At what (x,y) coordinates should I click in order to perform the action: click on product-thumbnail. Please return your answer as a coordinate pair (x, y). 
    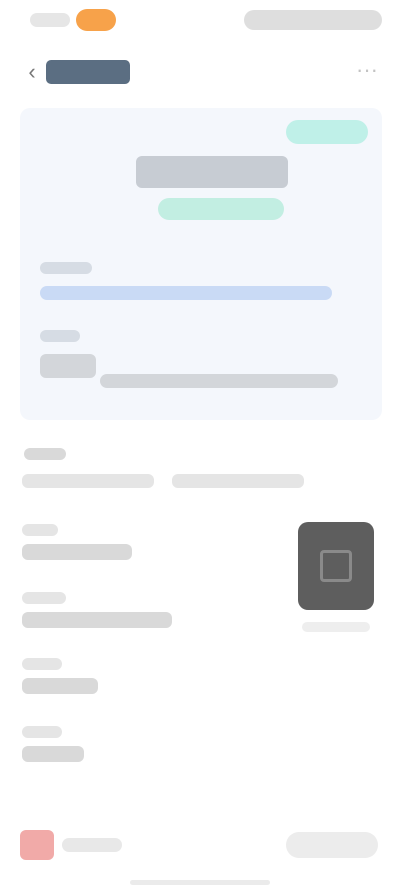
    Looking at the image, I should click on (336, 566).